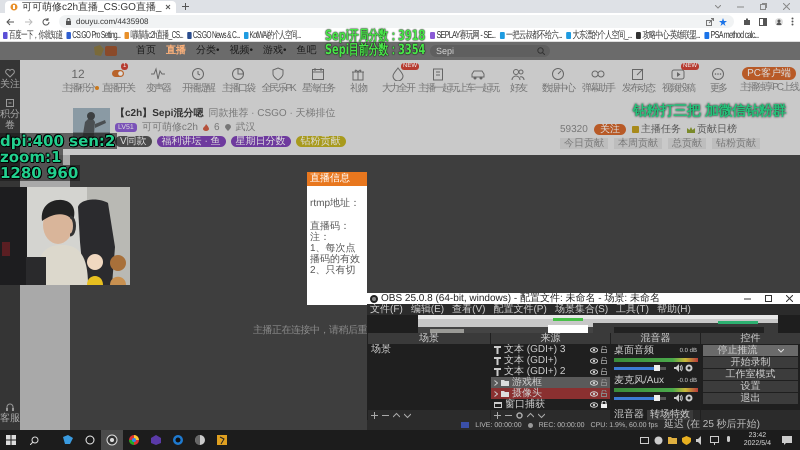 The width and height of the screenshot is (800, 450). What do you see at coordinates (469, 309) in the screenshot?
I see `menu-item: 查看(V)` at bounding box center [469, 309].